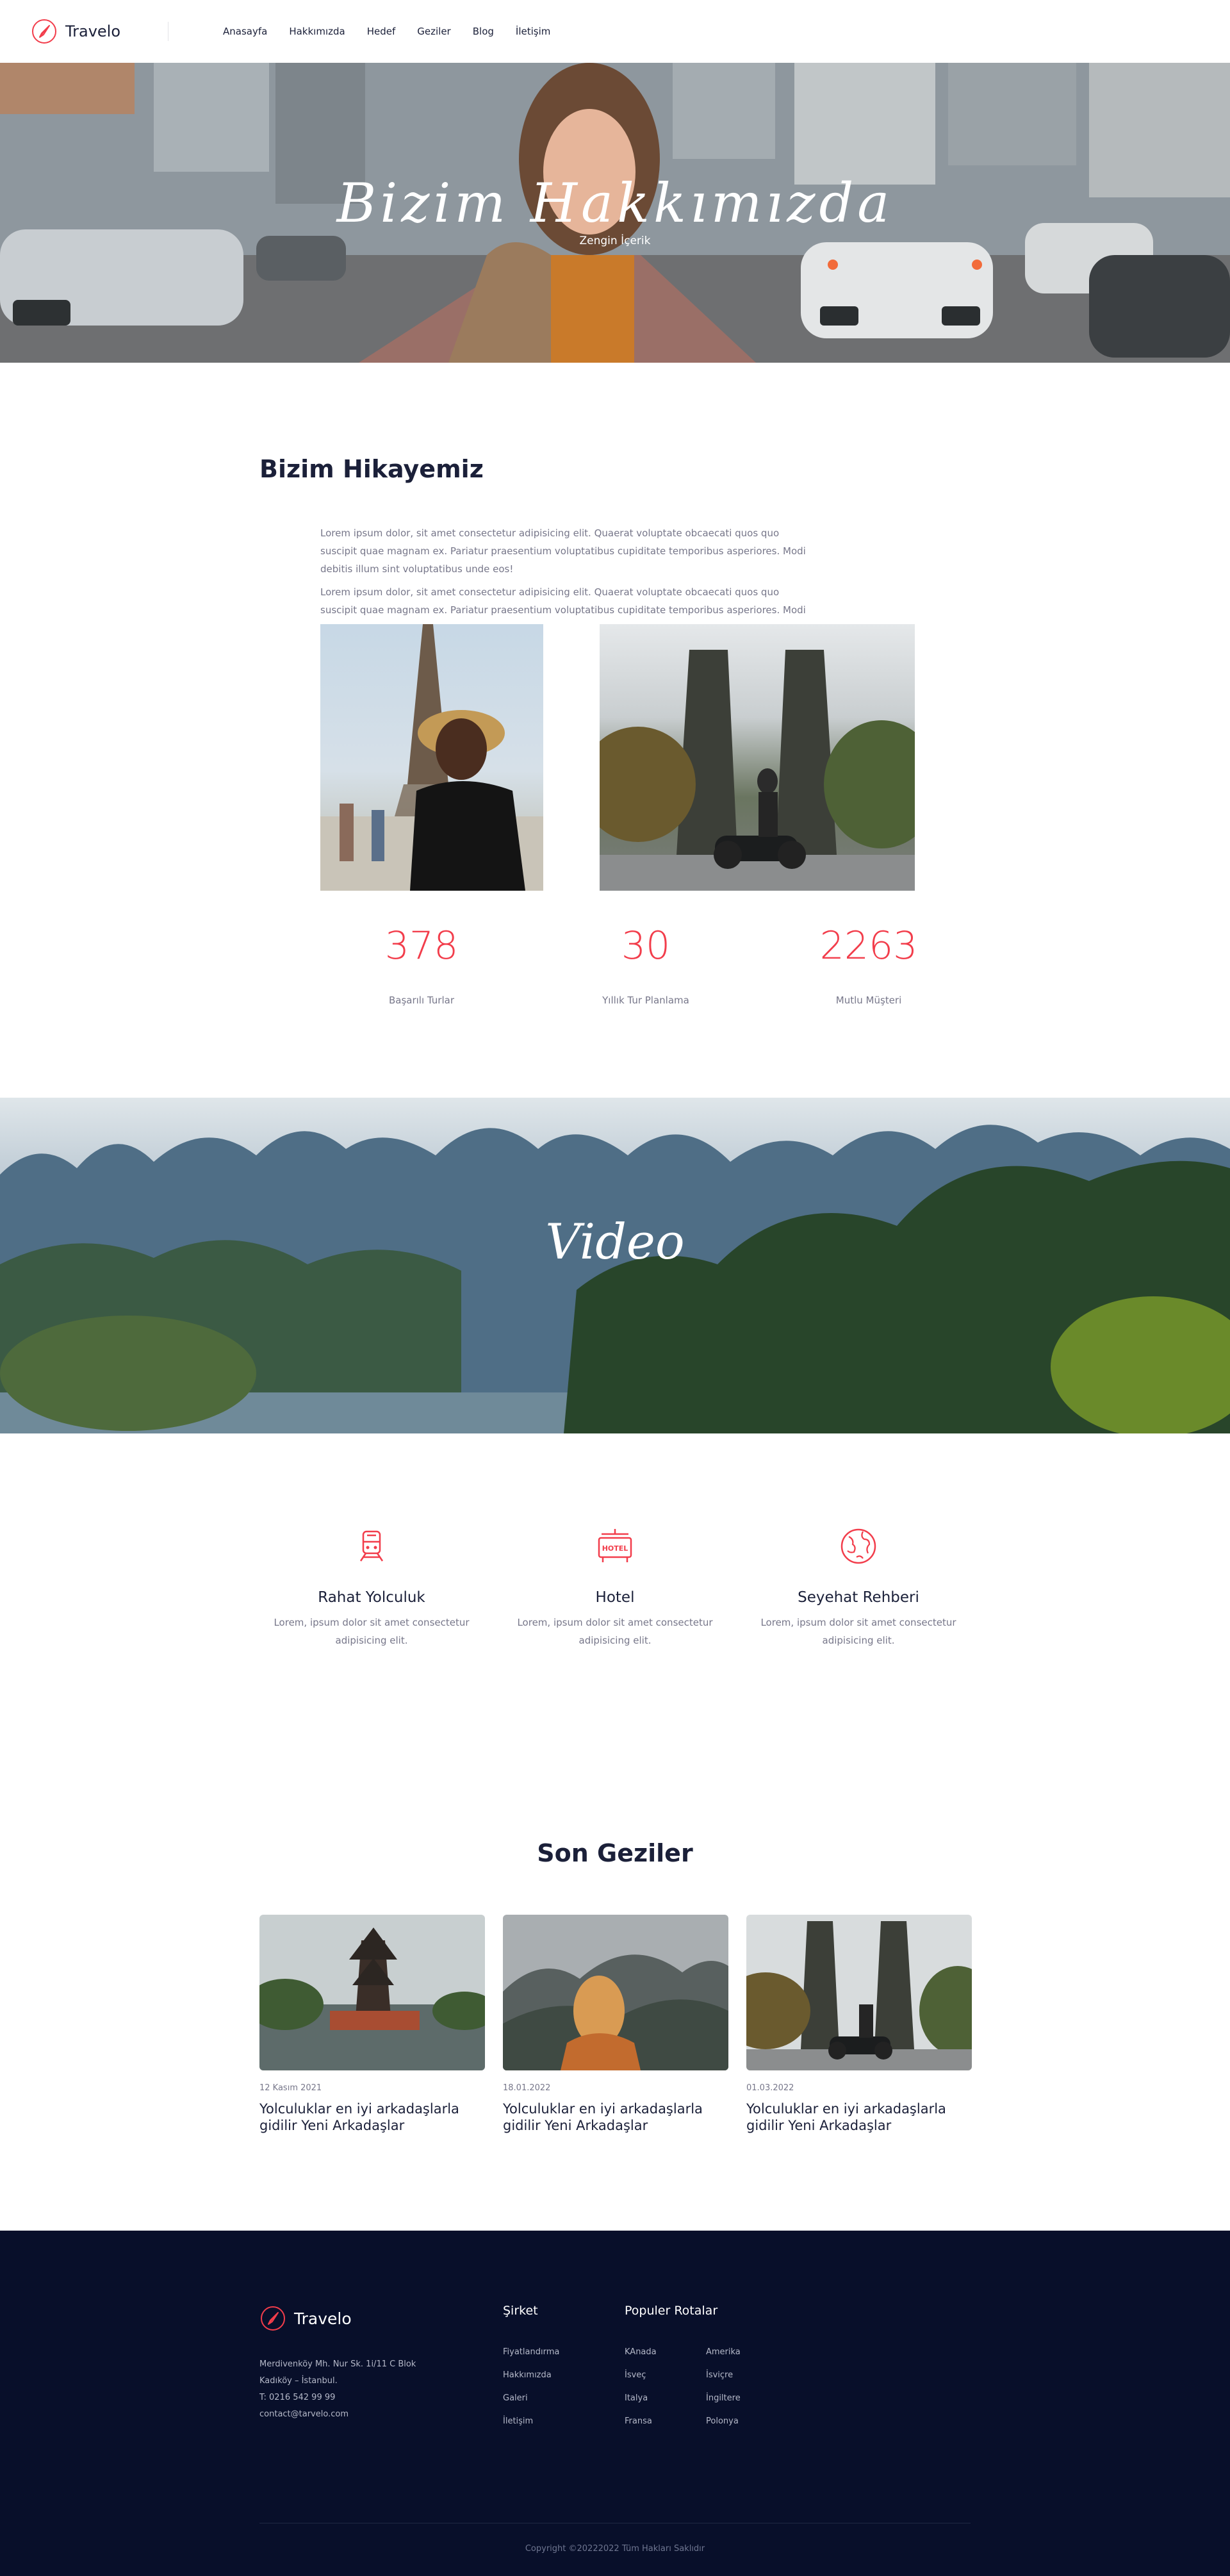 Image resolution: width=1230 pixels, height=2576 pixels. Describe the element at coordinates (533, 31) in the screenshot. I see `nav-link-contact: İletişim` at that location.